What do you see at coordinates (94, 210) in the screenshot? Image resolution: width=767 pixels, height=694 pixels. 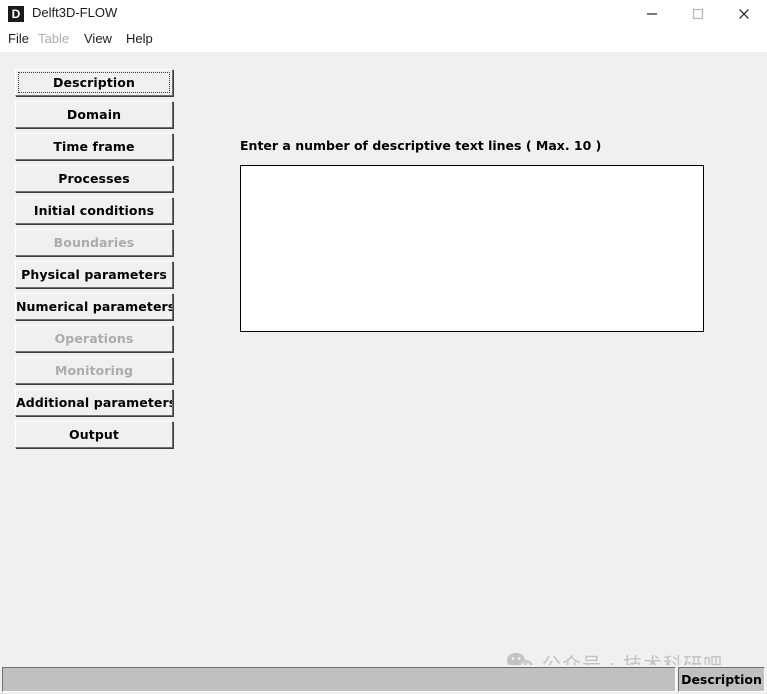 I see `sidebar-item-initial-conditions: Initial conditions` at bounding box center [94, 210].